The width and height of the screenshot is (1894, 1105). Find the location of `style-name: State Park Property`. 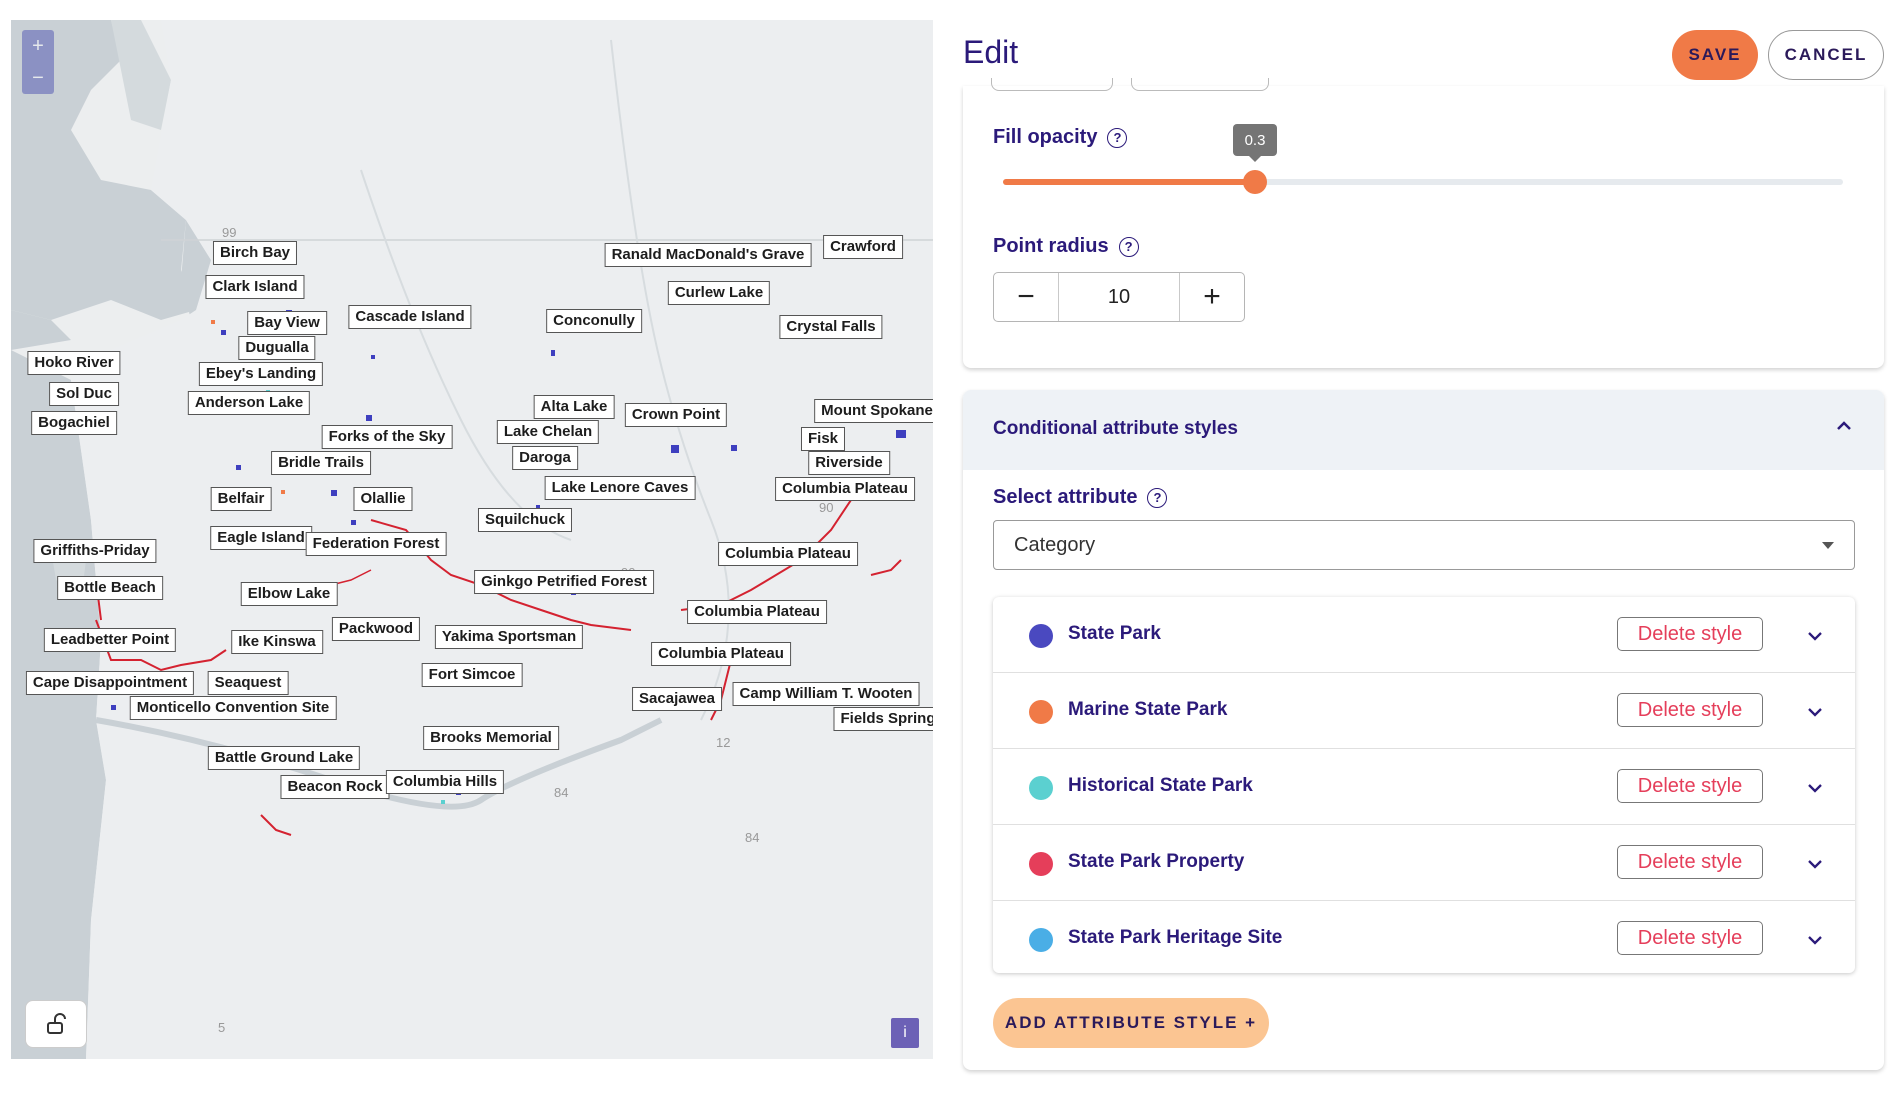

style-name: State Park Property is located at coordinates (1156, 861).